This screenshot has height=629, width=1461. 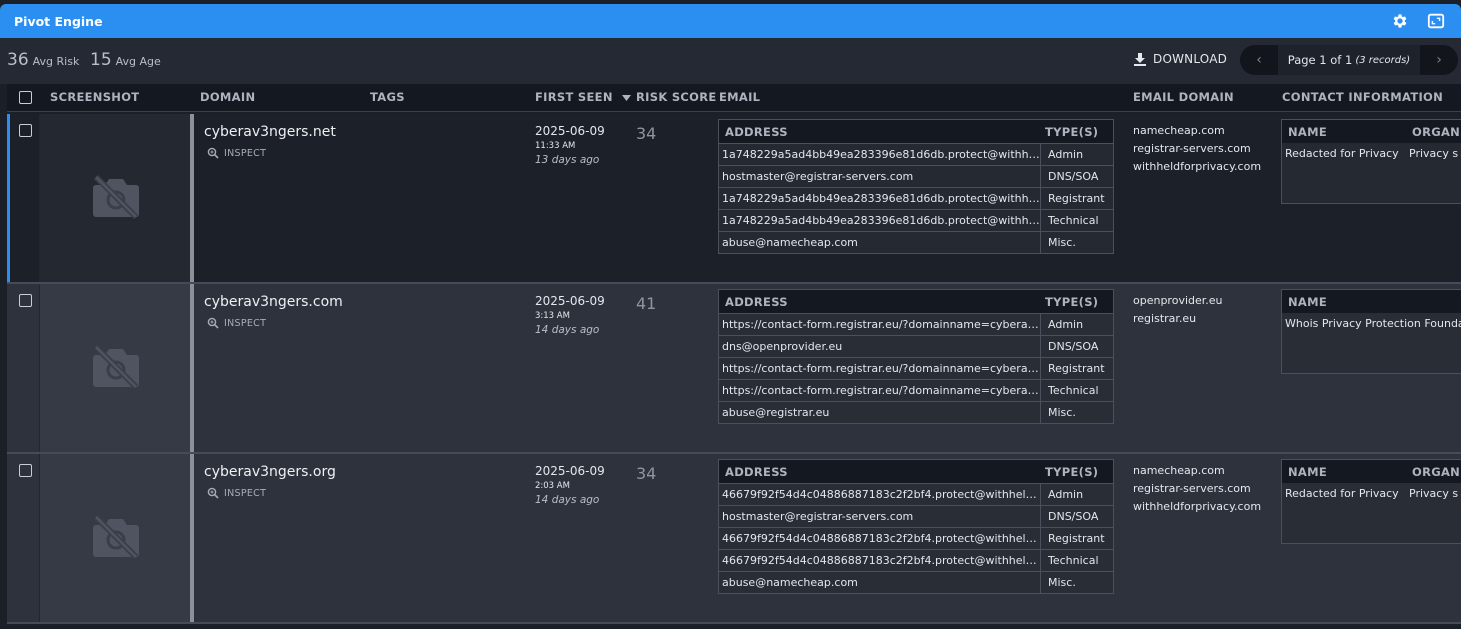 What do you see at coordinates (1062, 582) in the screenshot?
I see `email-type: Misc.` at bounding box center [1062, 582].